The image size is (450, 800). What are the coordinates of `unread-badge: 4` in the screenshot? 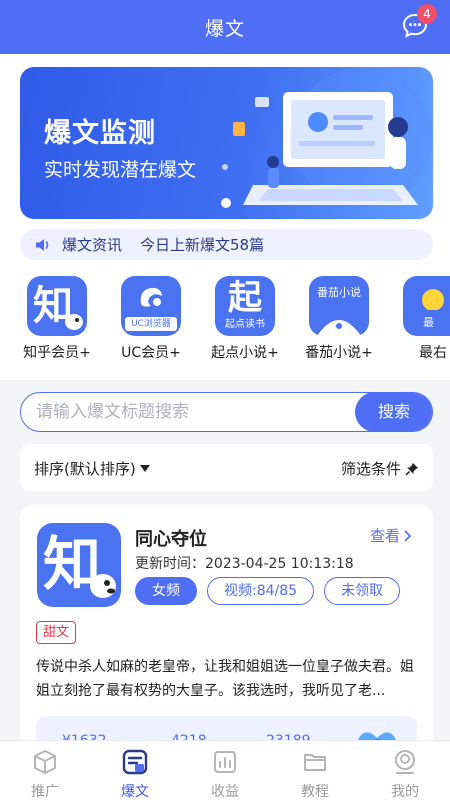 It's located at (427, 14).